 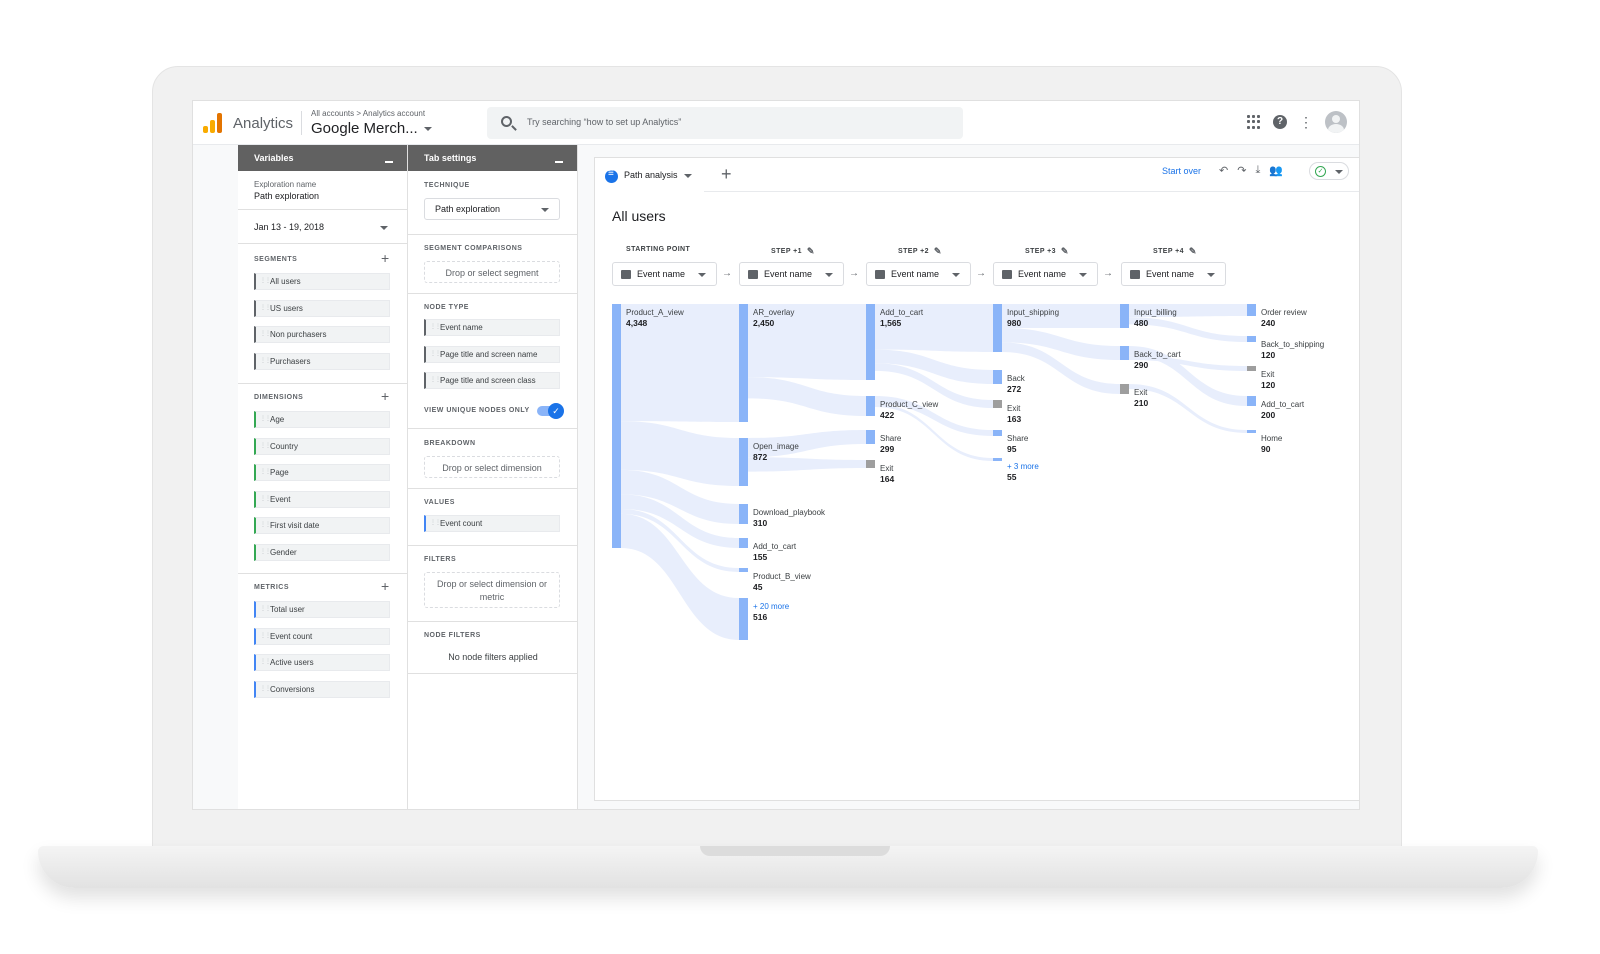 What do you see at coordinates (1268, 415) in the screenshot?
I see `node-value: 200` at bounding box center [1268, 415].